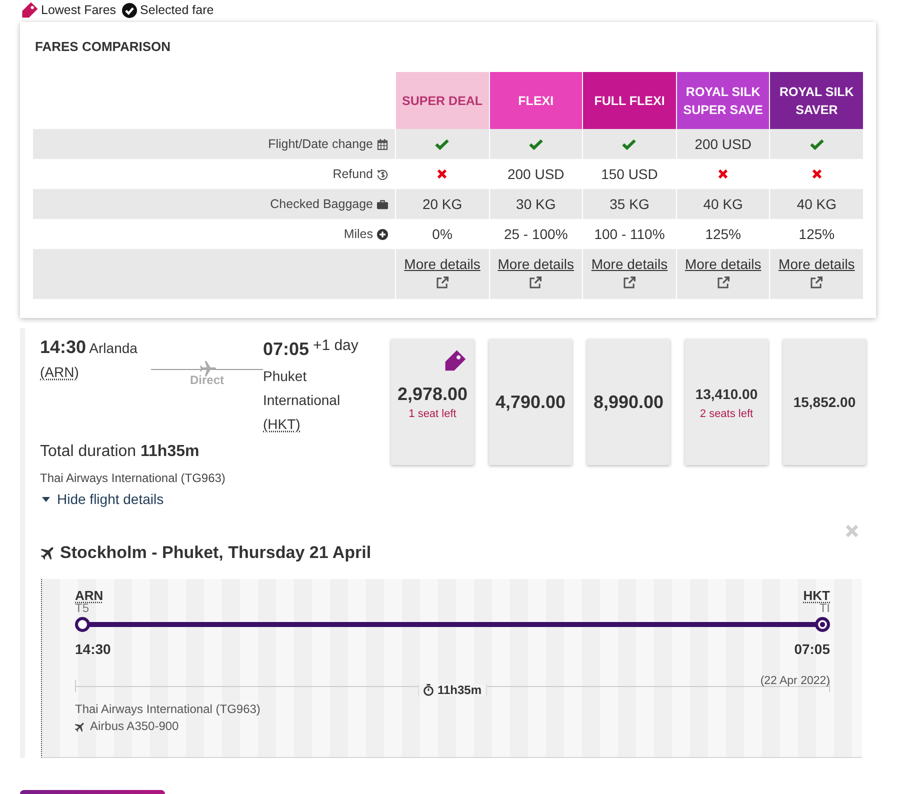  Describe the element at coordinates (335, 345) in the screenshot. I see `day-offset: +1 day` at that location.